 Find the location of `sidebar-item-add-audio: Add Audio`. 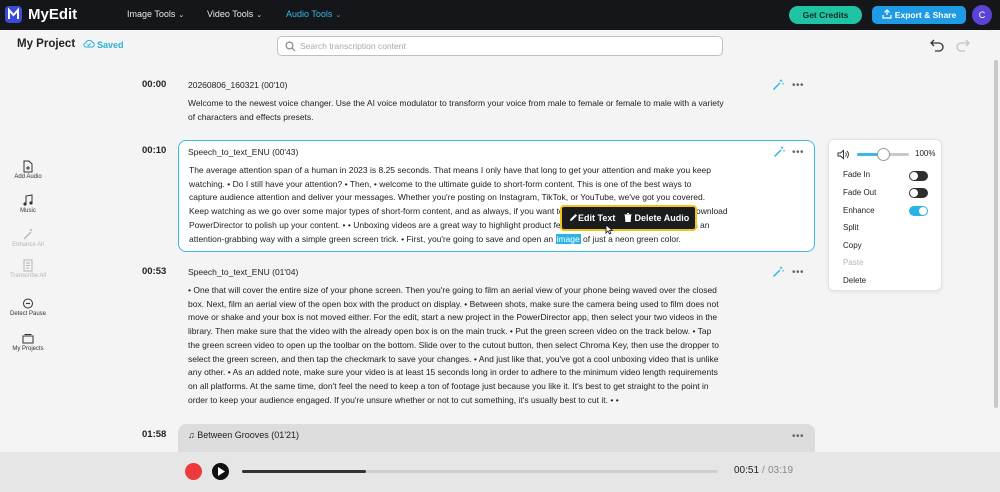

sidebar-item-add-audio: Add Audio is located at coordinates (28, 170).